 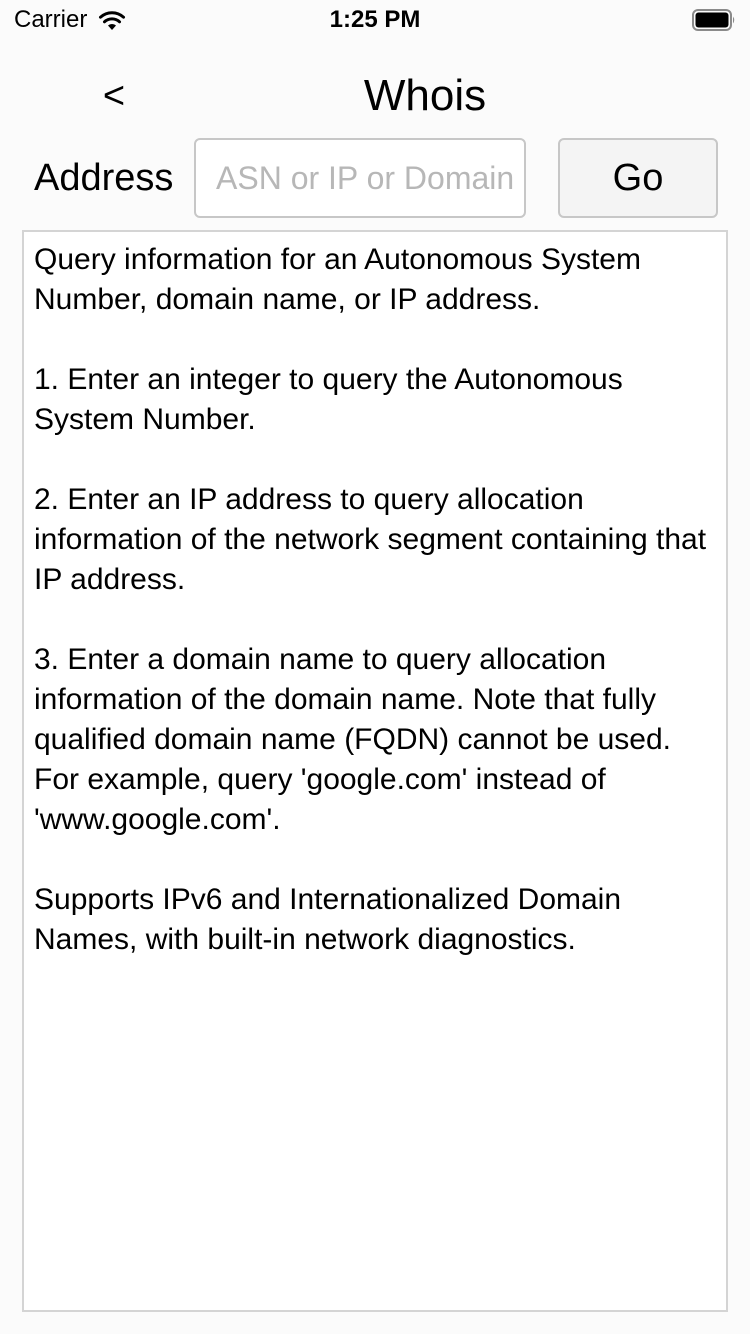 I want to click on status-time: 1:25 PM, so click(x=375, y=19).